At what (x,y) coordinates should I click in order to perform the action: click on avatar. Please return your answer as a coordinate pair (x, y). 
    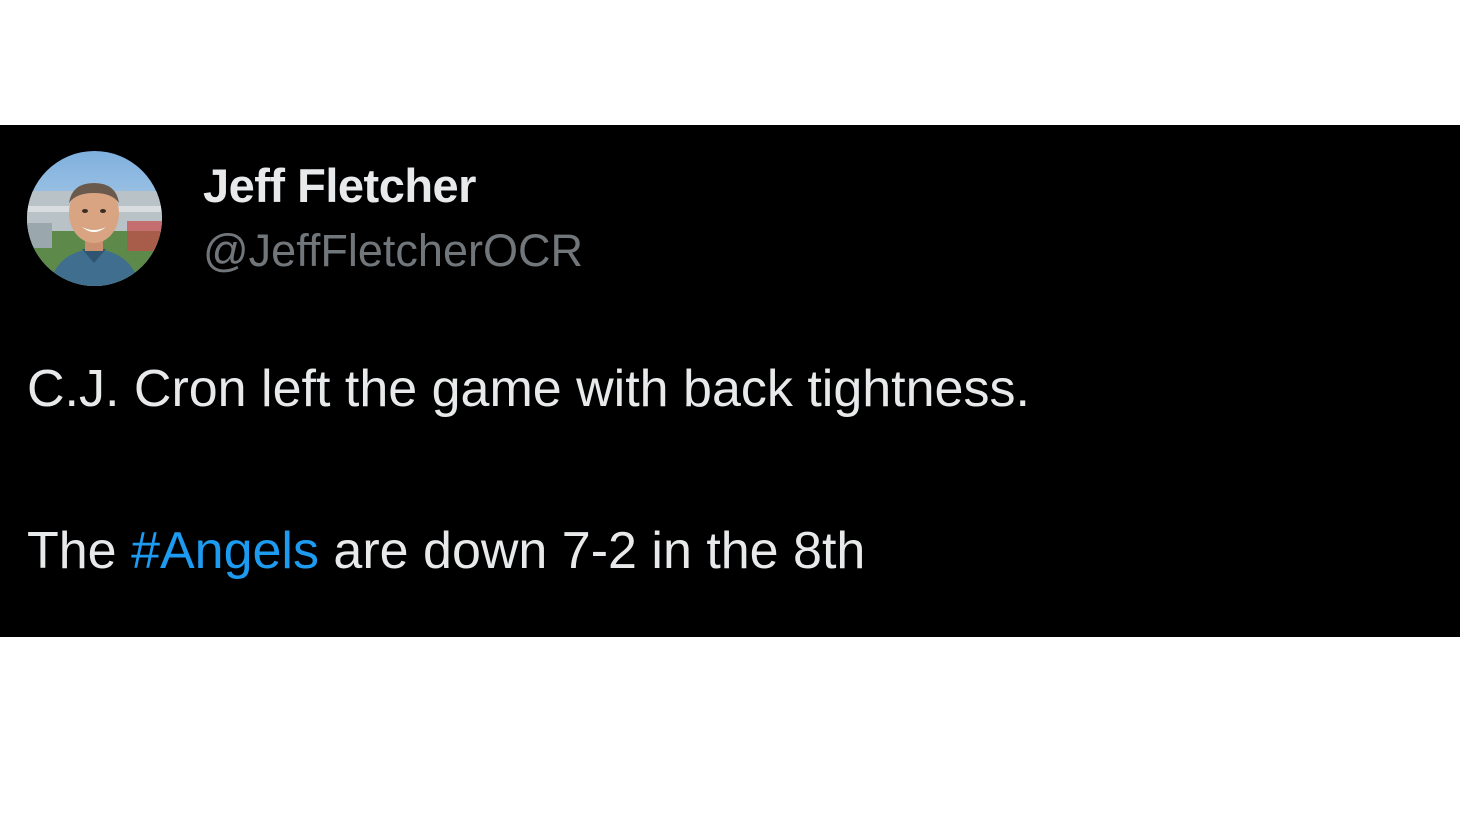
    Looking at the image, I should click on (94, 218).